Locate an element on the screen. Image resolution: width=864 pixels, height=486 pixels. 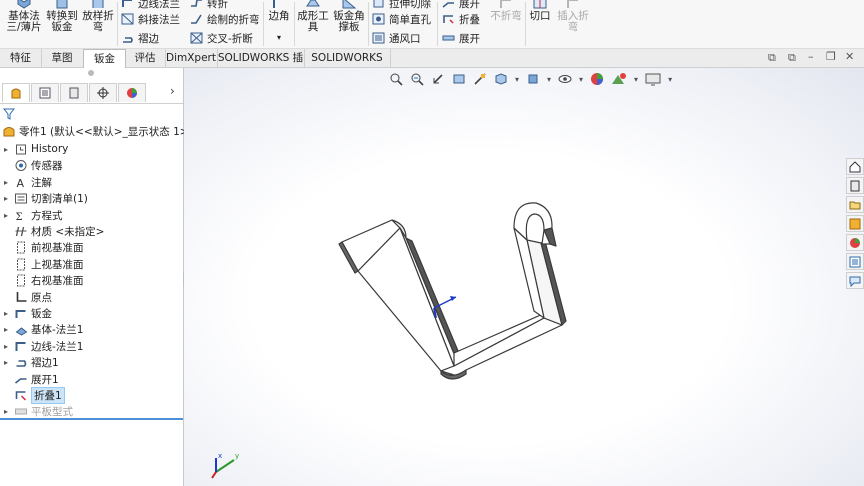
tree-item: ▸ 切割清单(1) is located at coordinates (44, 198).